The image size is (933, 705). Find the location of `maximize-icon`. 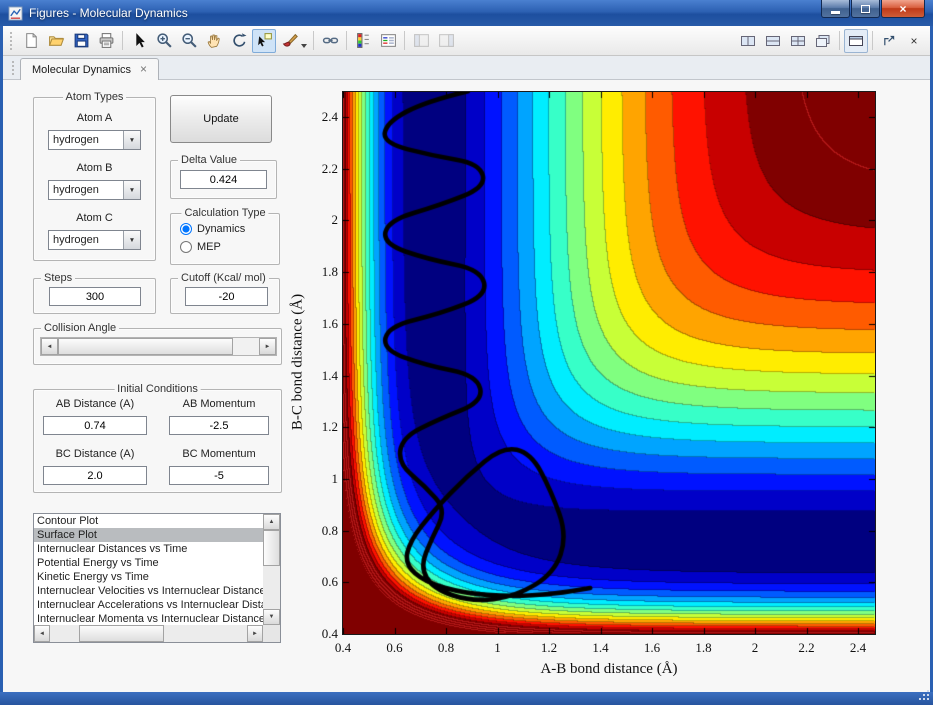

maximize-icon is located at coordinates (865, 8).